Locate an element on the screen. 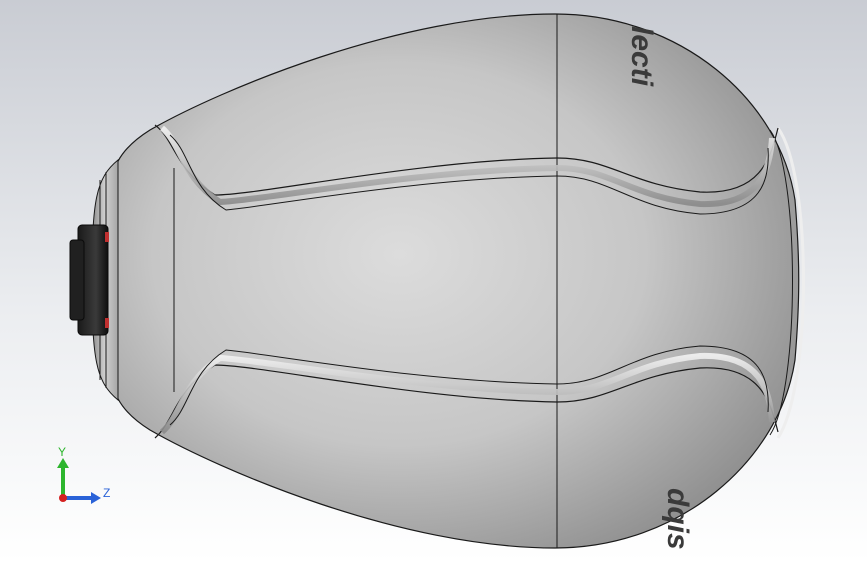  lens-front is located at coordinates (77, 280).